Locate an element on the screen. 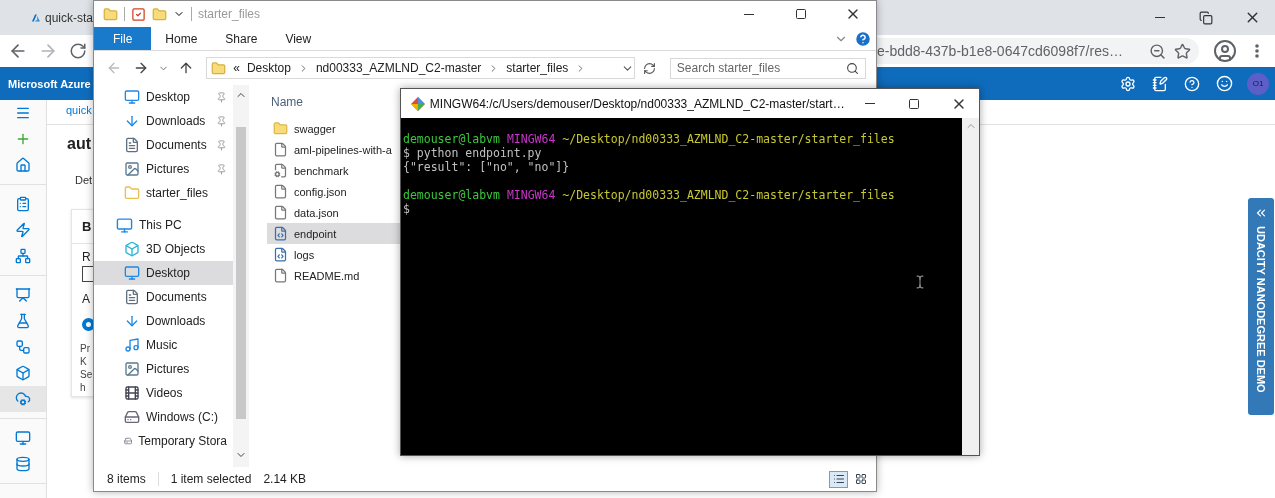 This screenshot has width=1275, height=498. checkbox-icon is located at coordinates (138, 14).